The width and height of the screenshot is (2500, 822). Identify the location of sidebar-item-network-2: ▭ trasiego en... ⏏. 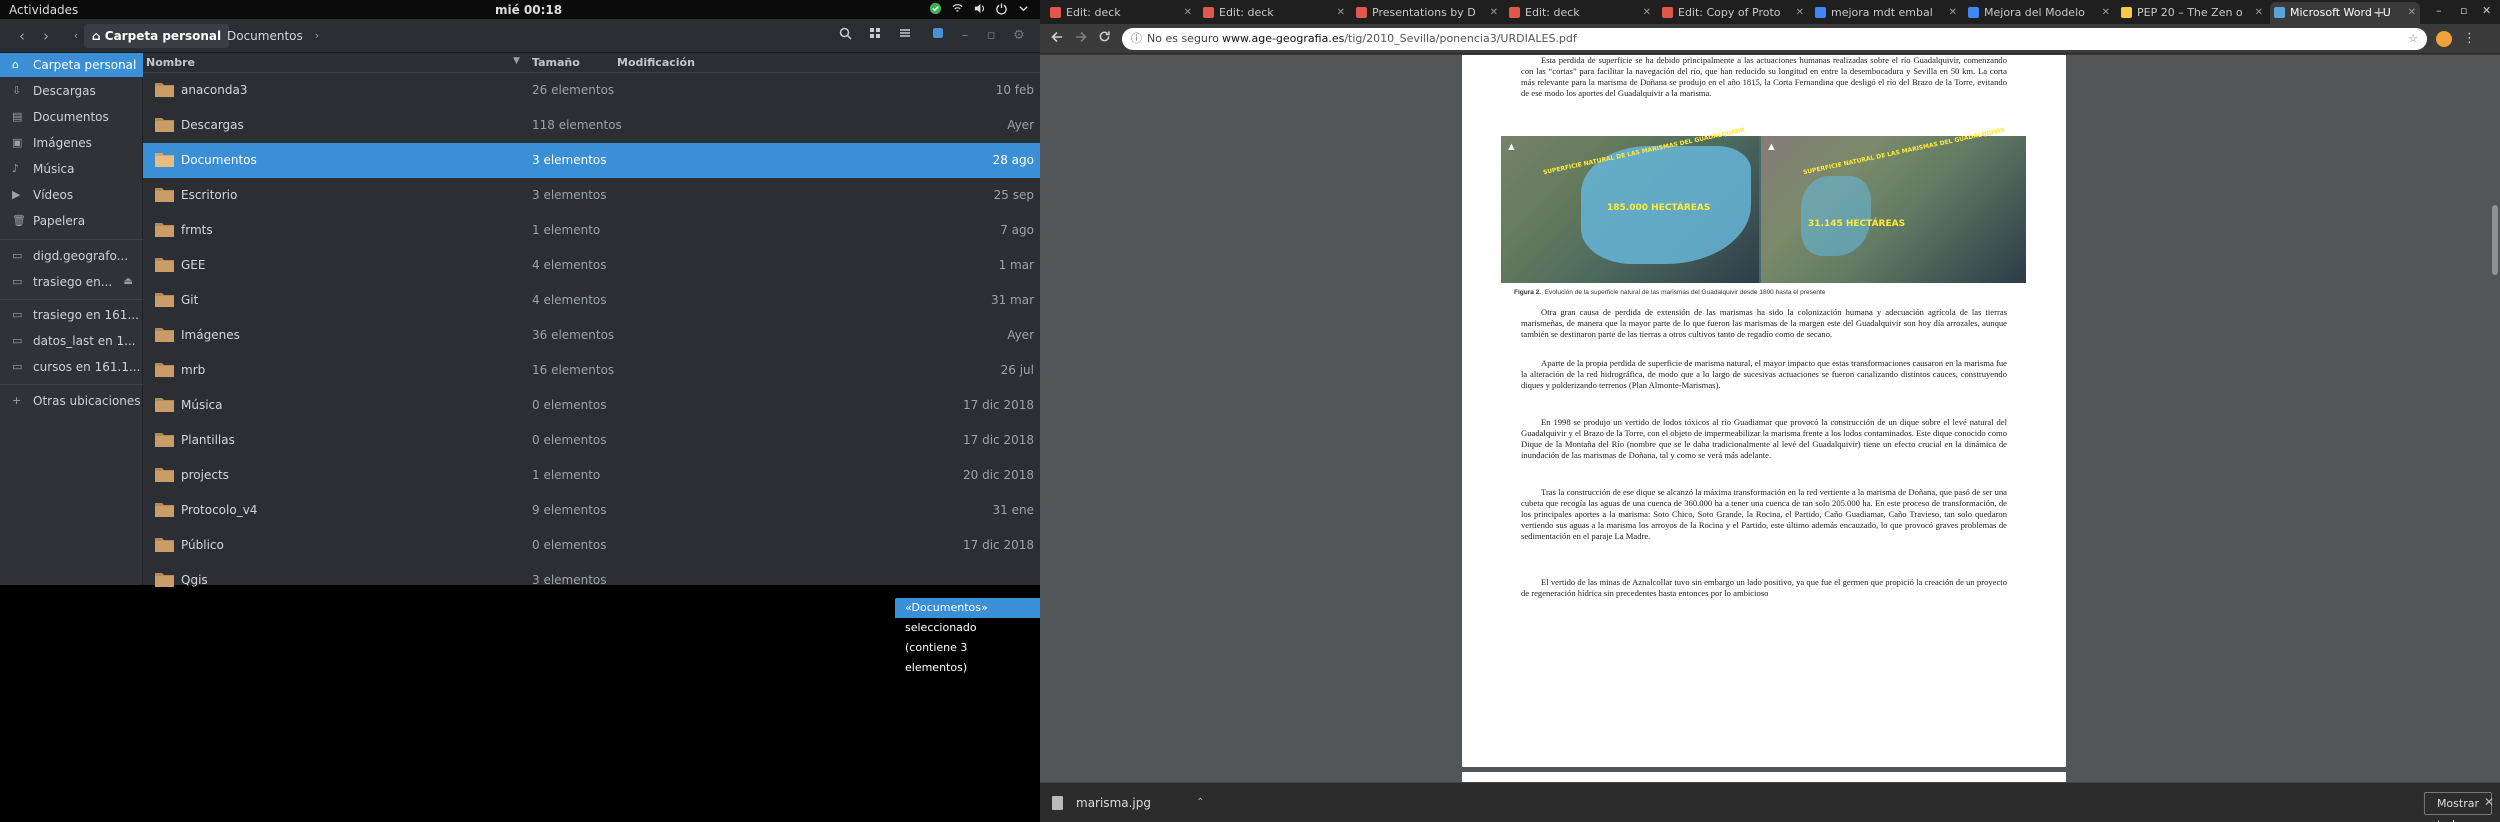
(71, 282).